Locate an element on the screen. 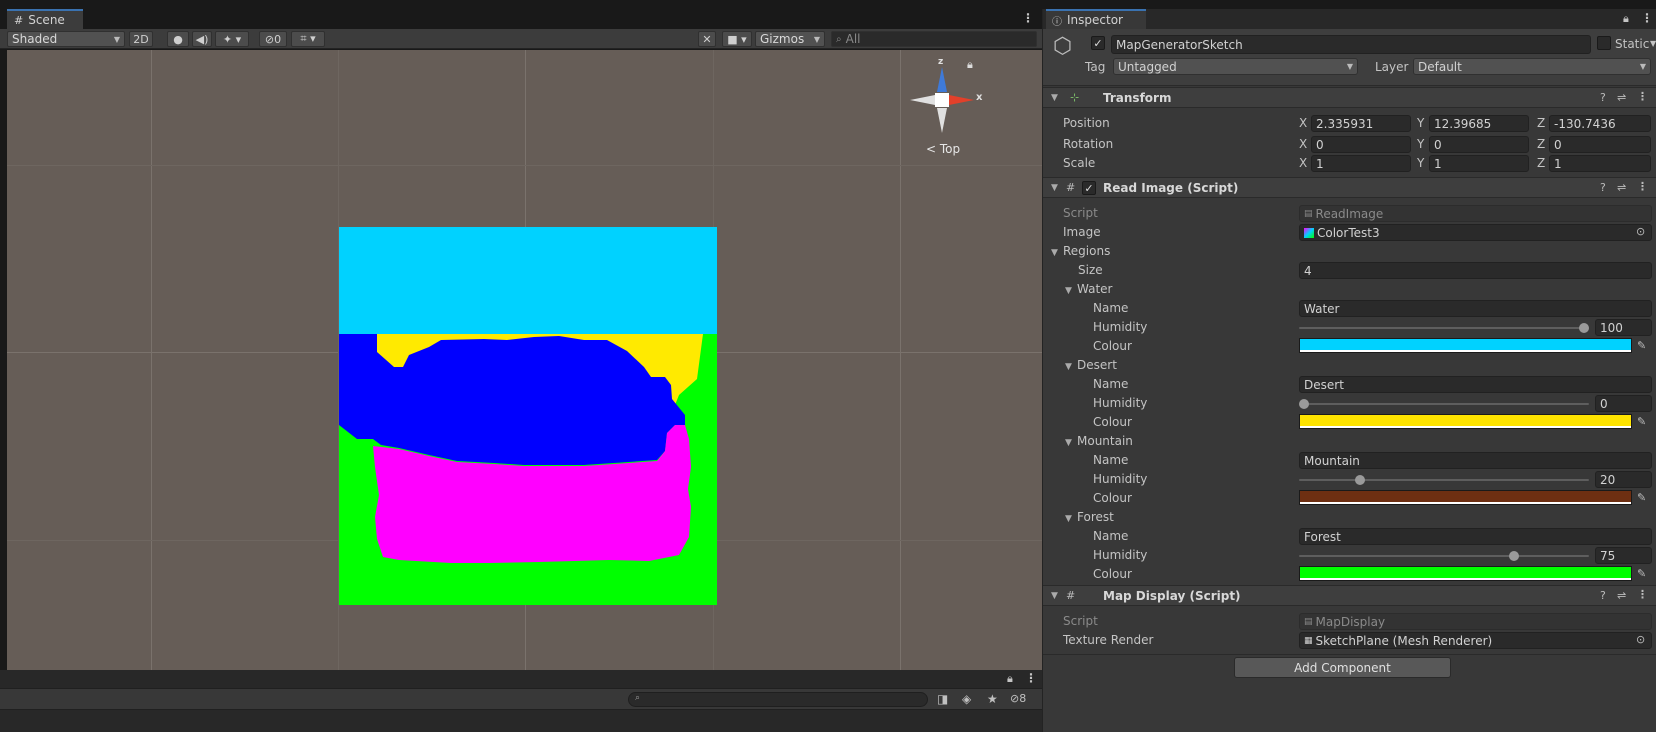 The image size is (1656, 732). position-x-field: 2.335931 is located at coordinates (1361, 123).